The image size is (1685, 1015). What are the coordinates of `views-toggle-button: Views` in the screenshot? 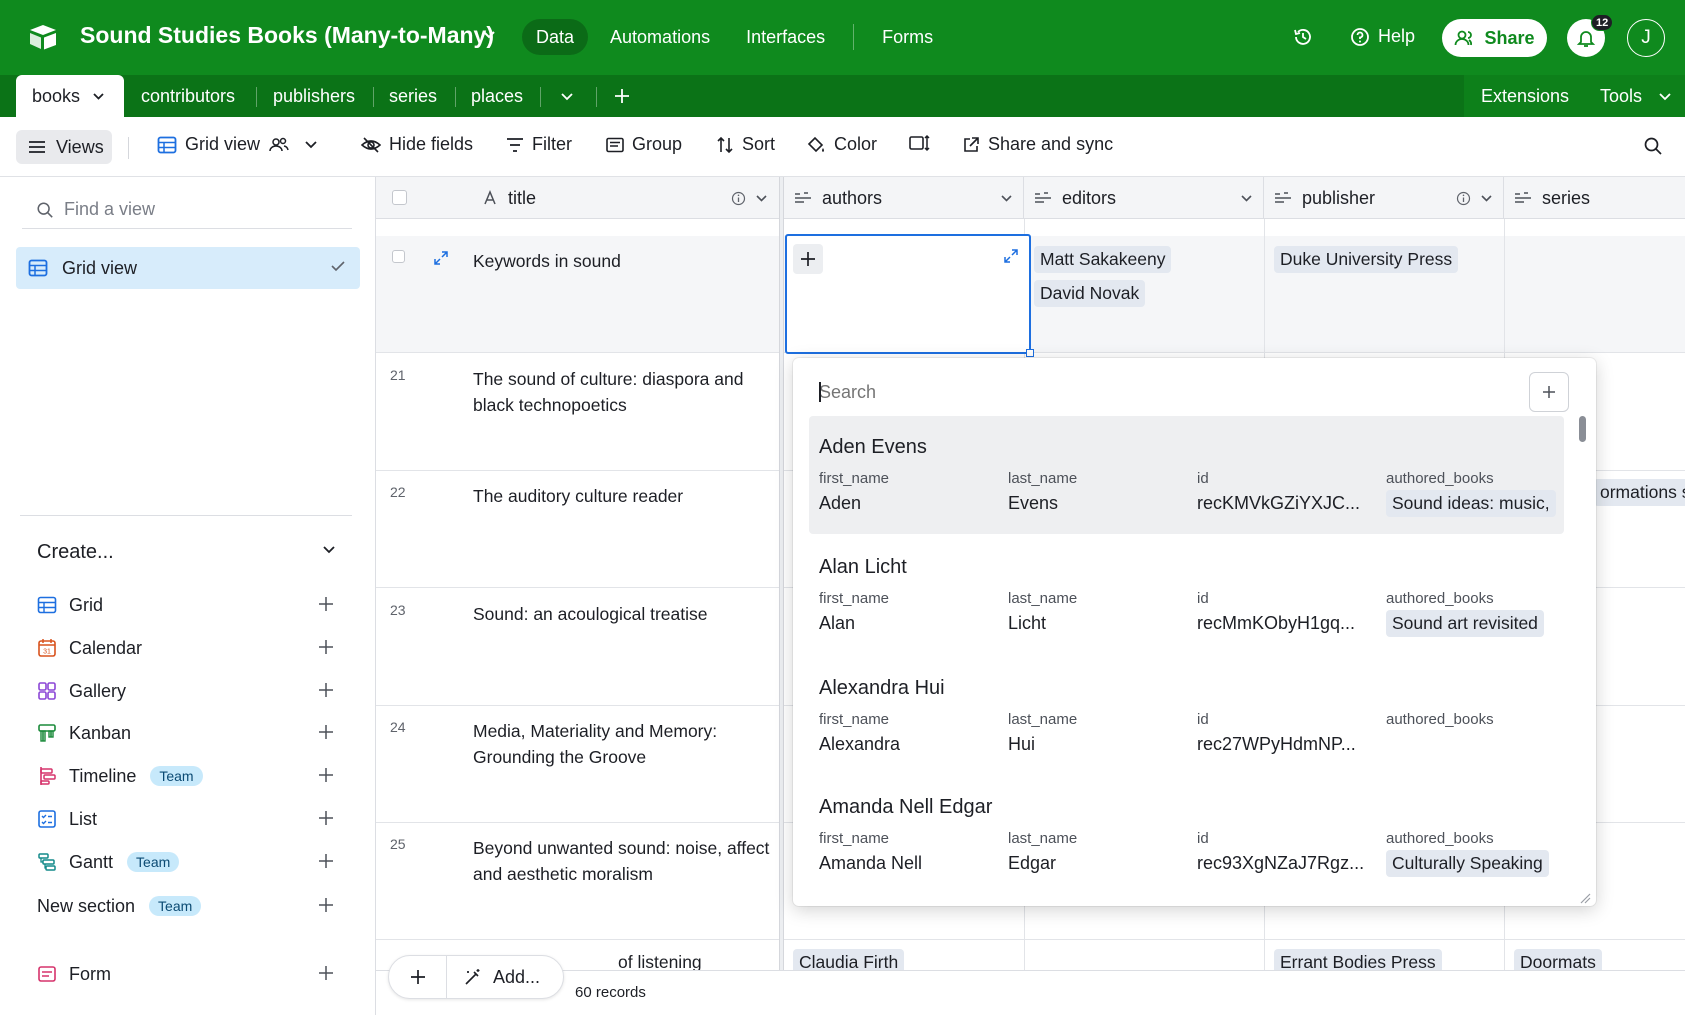 It's located at (64, 147).